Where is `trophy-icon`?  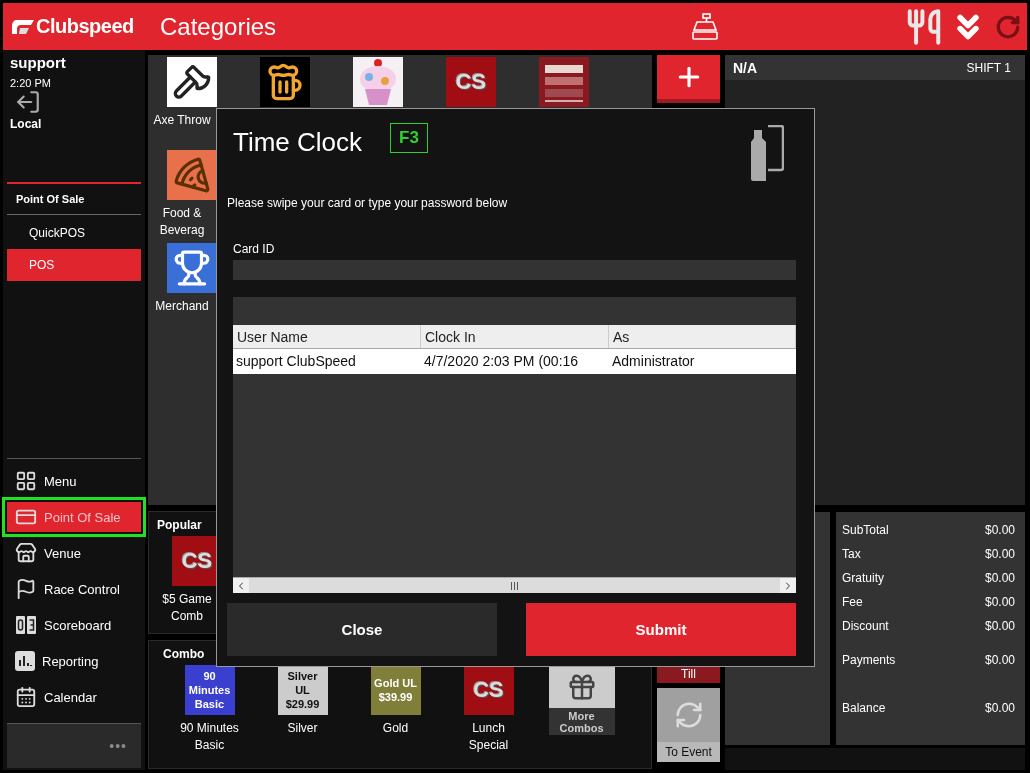 trophy-icon is located at coordinates (192, 268).